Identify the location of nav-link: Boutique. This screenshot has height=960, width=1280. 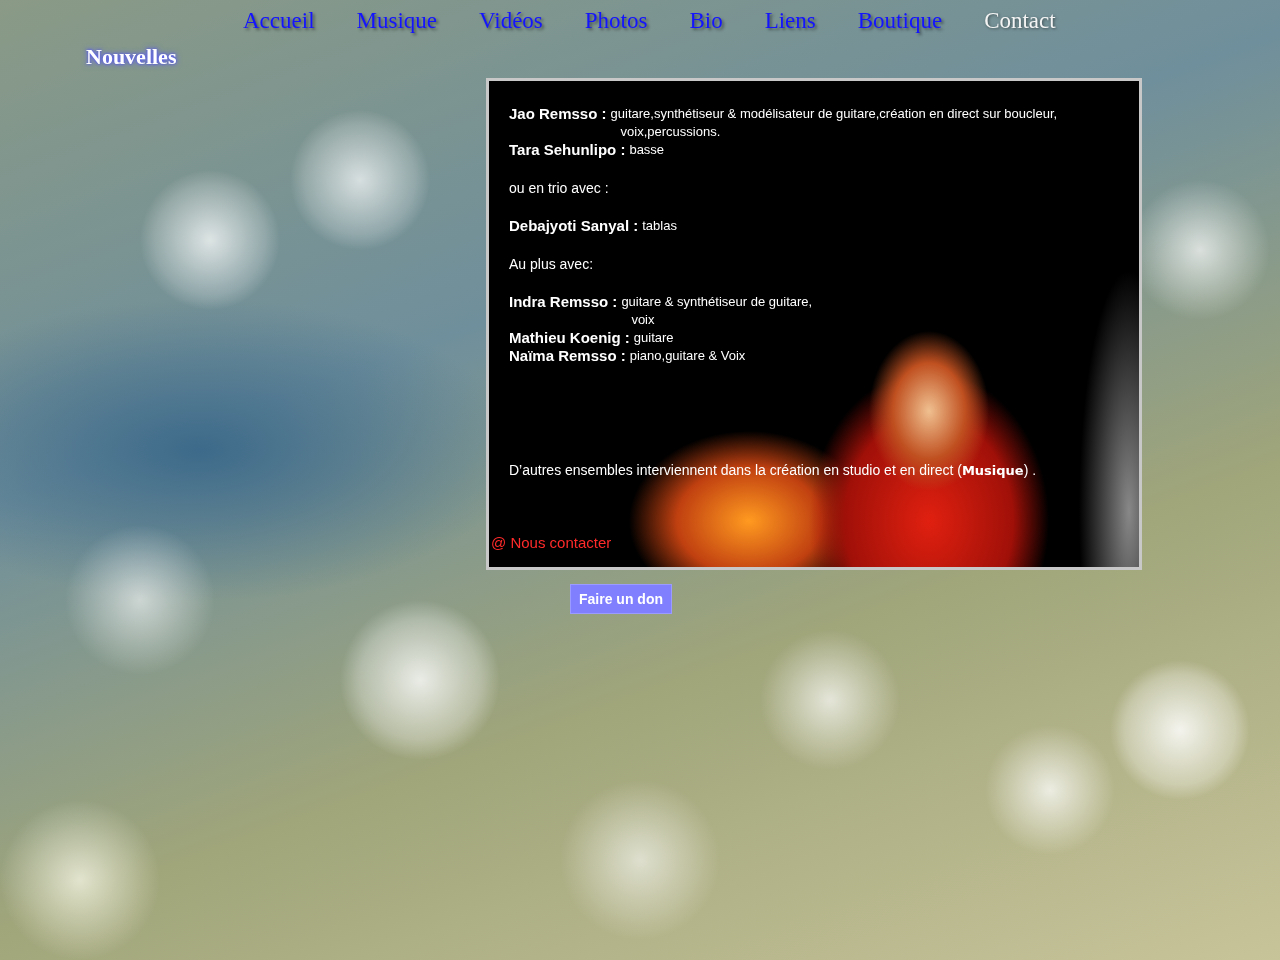
(900, 22).